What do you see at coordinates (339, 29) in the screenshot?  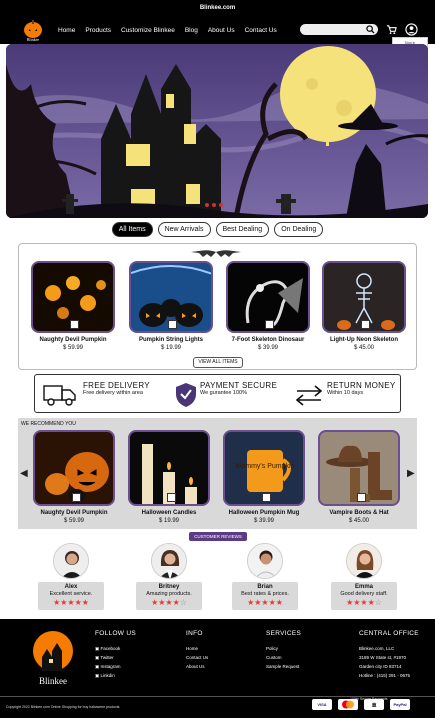 I see `search-input` at bounding box center [339, 29].